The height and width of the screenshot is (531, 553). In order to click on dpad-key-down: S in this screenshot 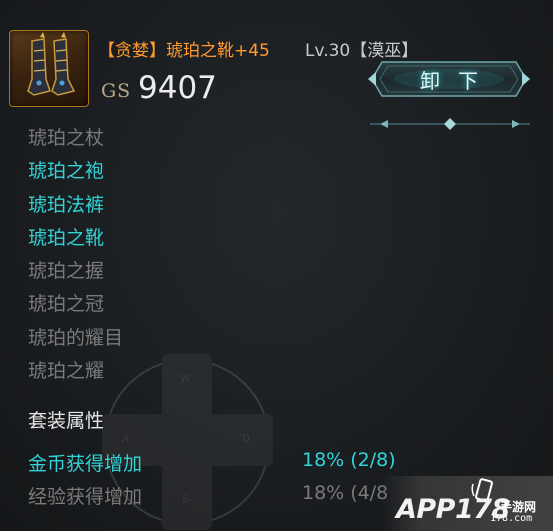, I will do `click(185, 499)`.